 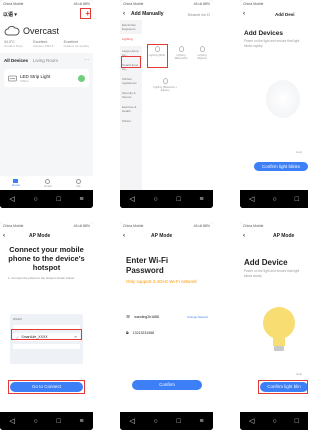 I want to click on password-row: 🔒︎ 13213231968, so click(x=167, y=333).